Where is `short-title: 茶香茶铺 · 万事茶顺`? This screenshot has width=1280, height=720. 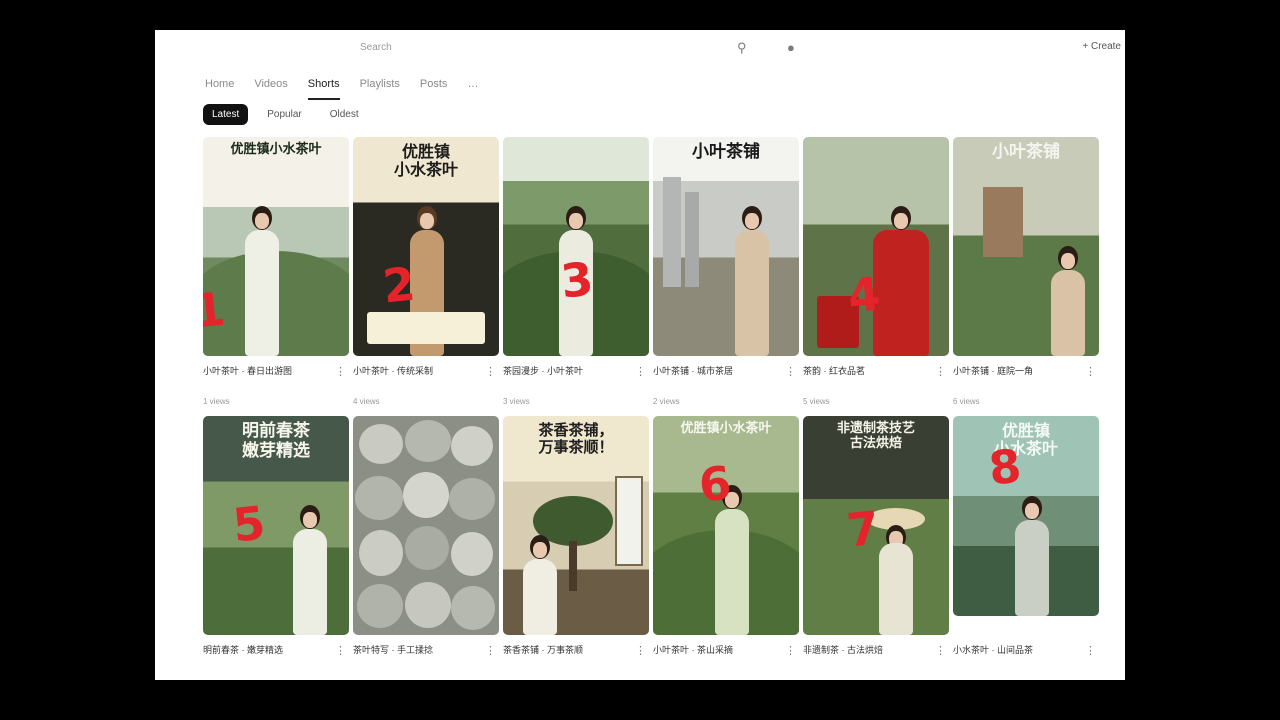 short-title: 茶香茶铺 · 万事茶顺 is located at coordinates (567, 657).